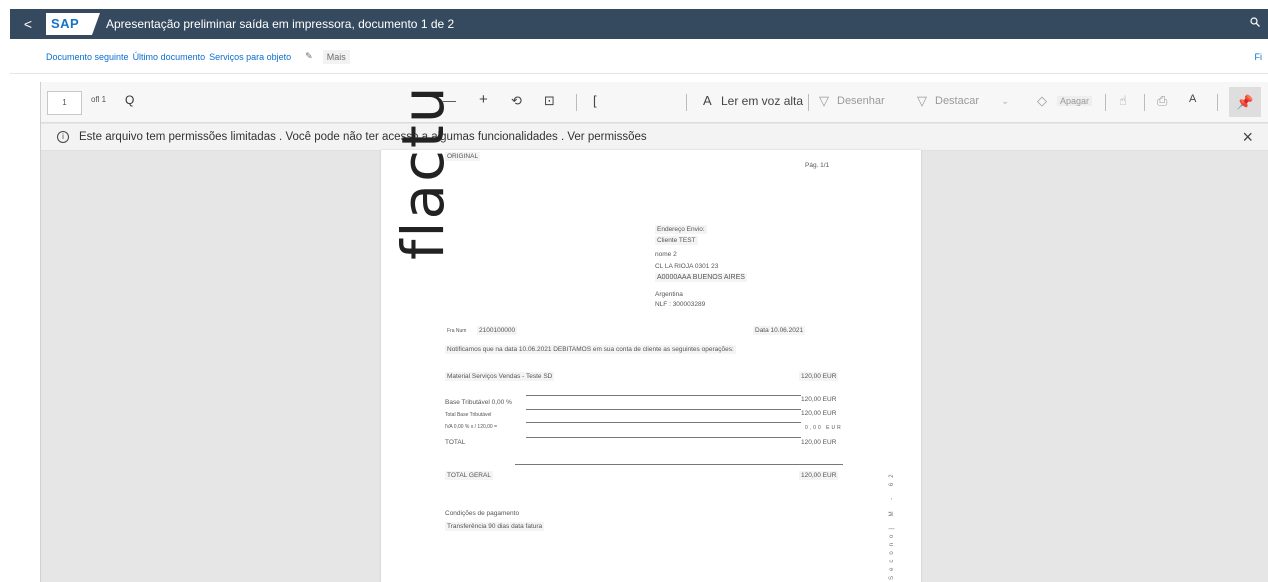 The image size is (1268, 582). I want to click on next-document-link: Documento seguinte, so click(87, 57).